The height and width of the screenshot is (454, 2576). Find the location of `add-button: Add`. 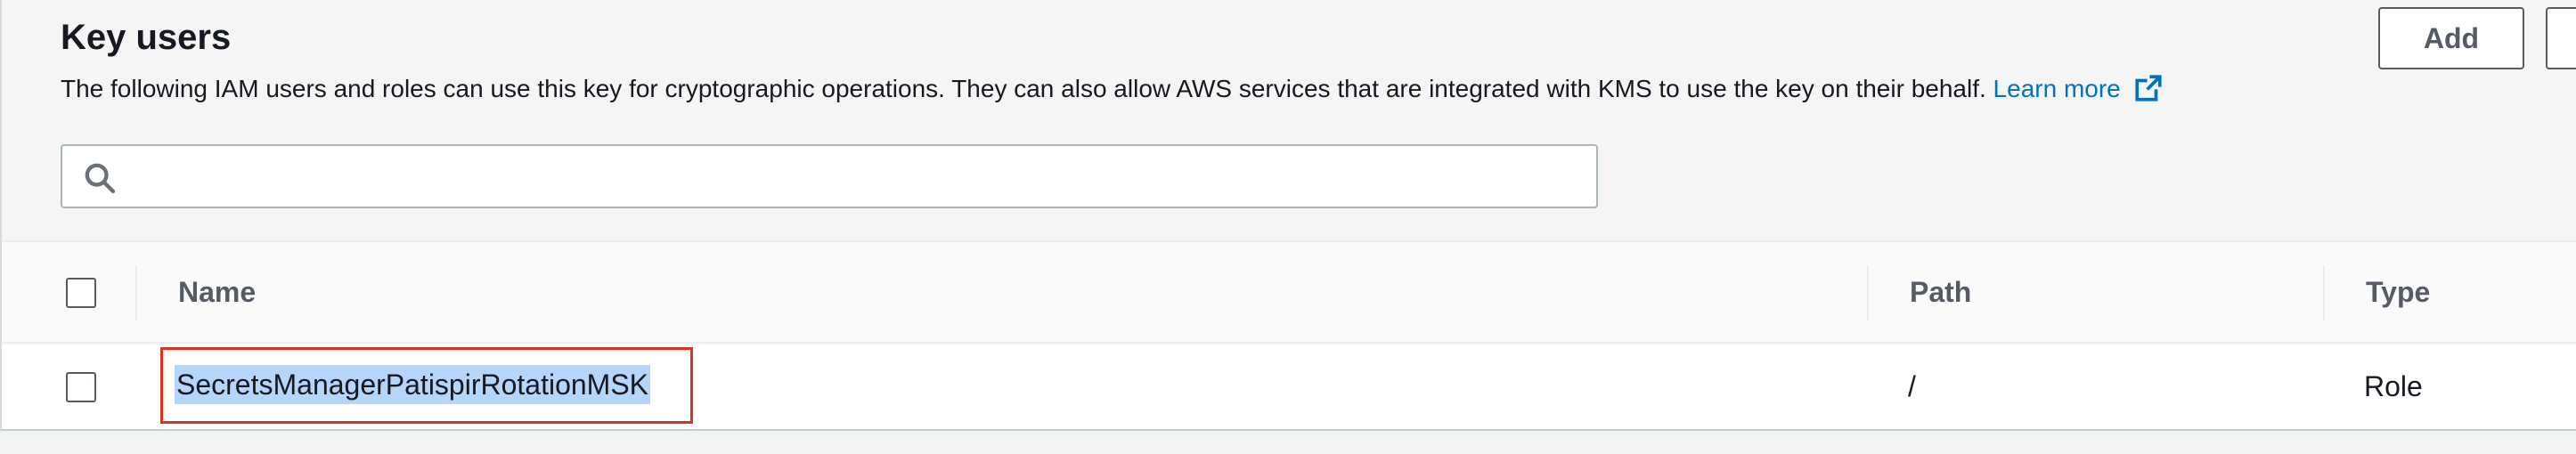

add-button: Add is located at coordinates (2451, 38).